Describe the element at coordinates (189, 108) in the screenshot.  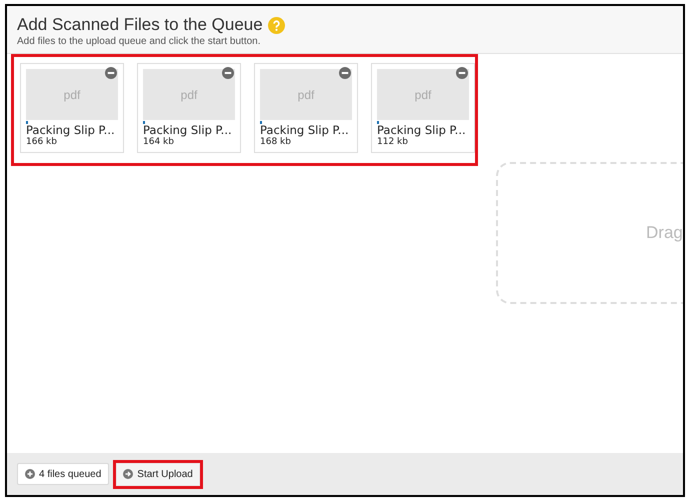
I see `file-card: pdf Packing Slip P... 164 kb` at that location.